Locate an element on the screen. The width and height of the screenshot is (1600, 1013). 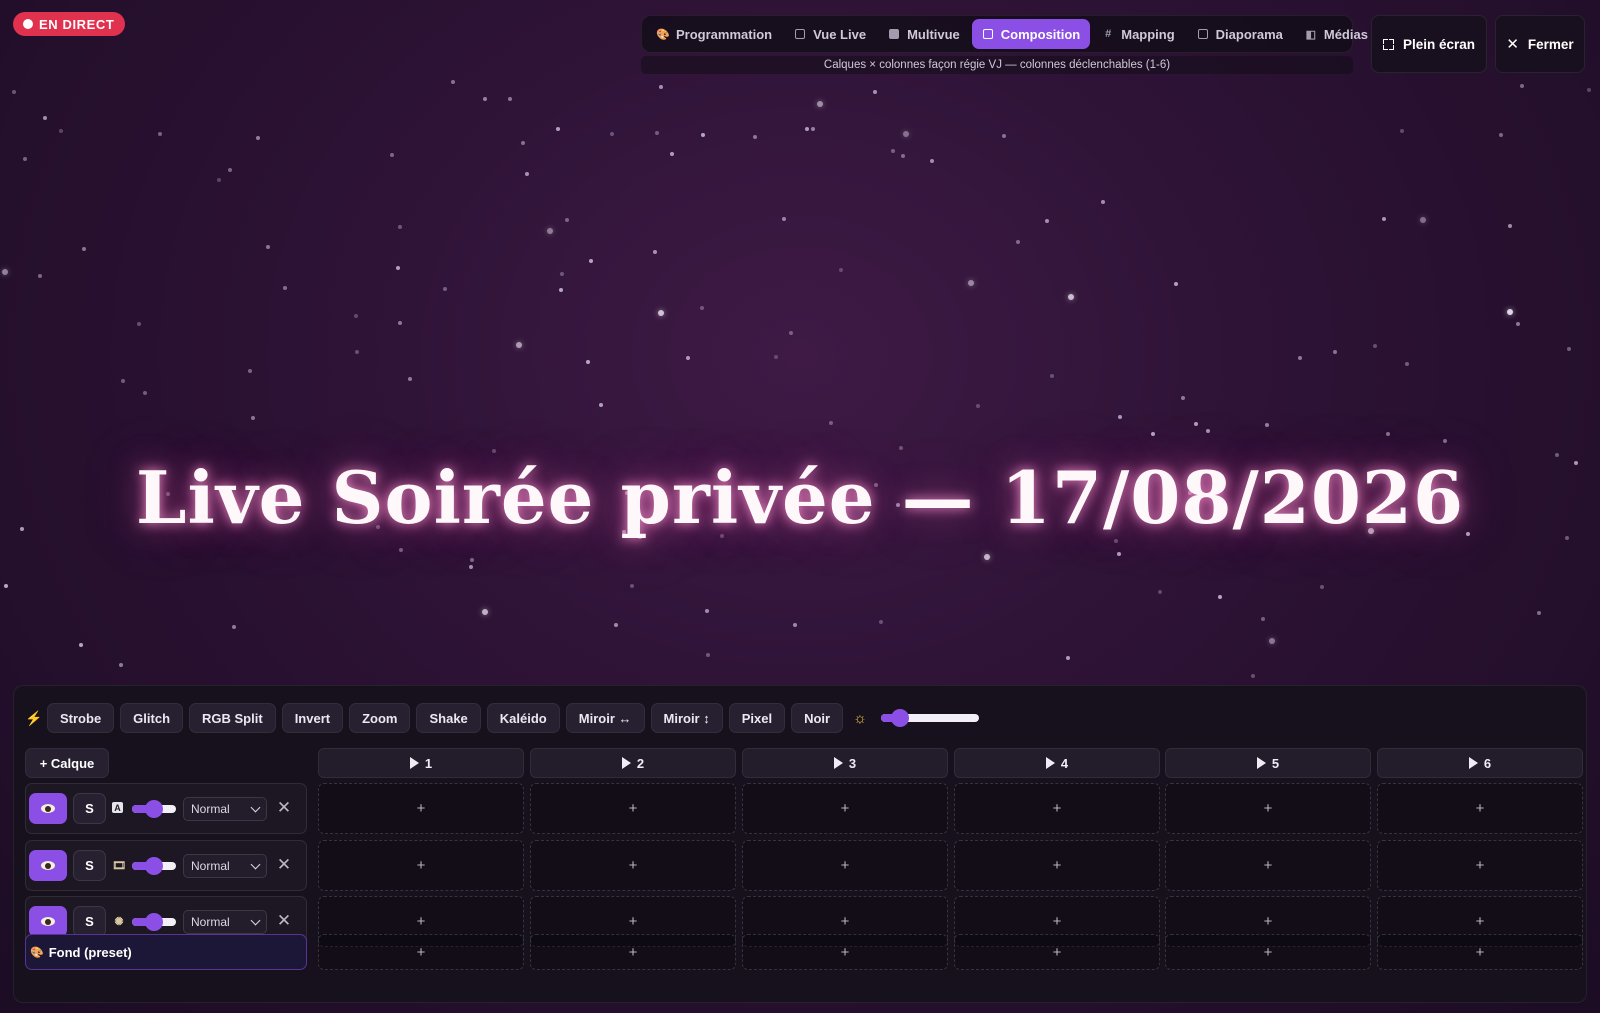
clip-cell-r2-c2: + is located at coordinates (633, 865).